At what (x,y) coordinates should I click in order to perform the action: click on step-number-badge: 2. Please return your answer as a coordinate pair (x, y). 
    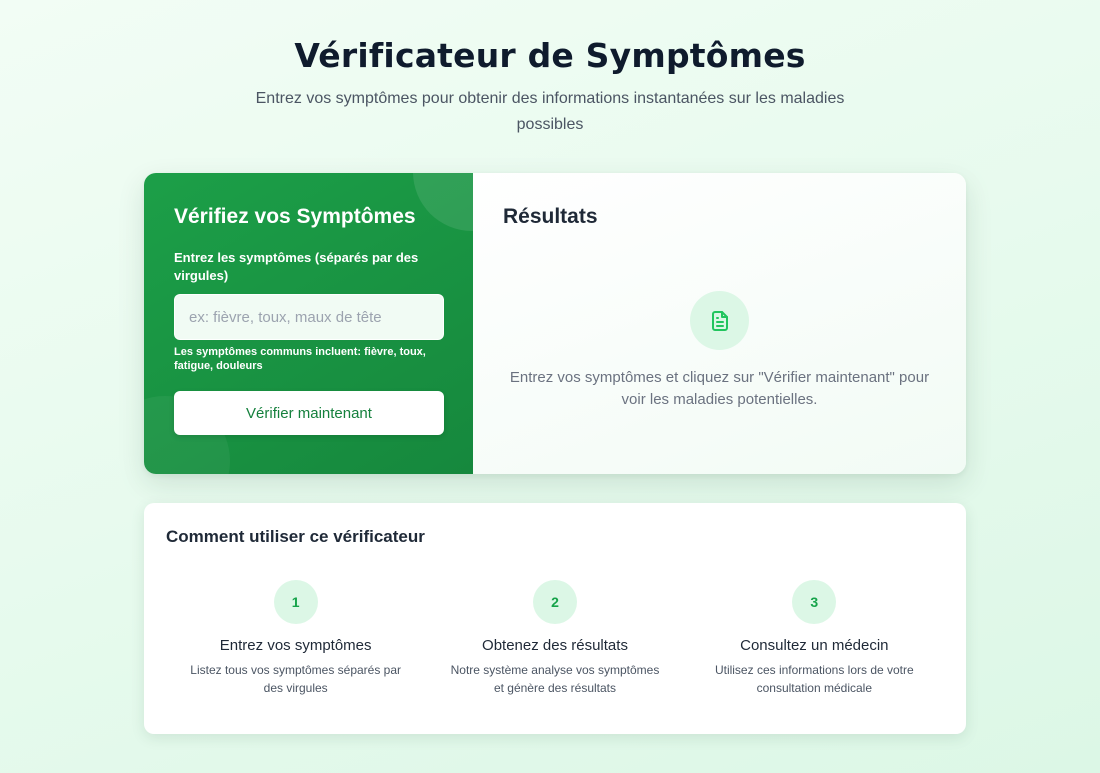
    Looking at the image, I should click on (554, 602).